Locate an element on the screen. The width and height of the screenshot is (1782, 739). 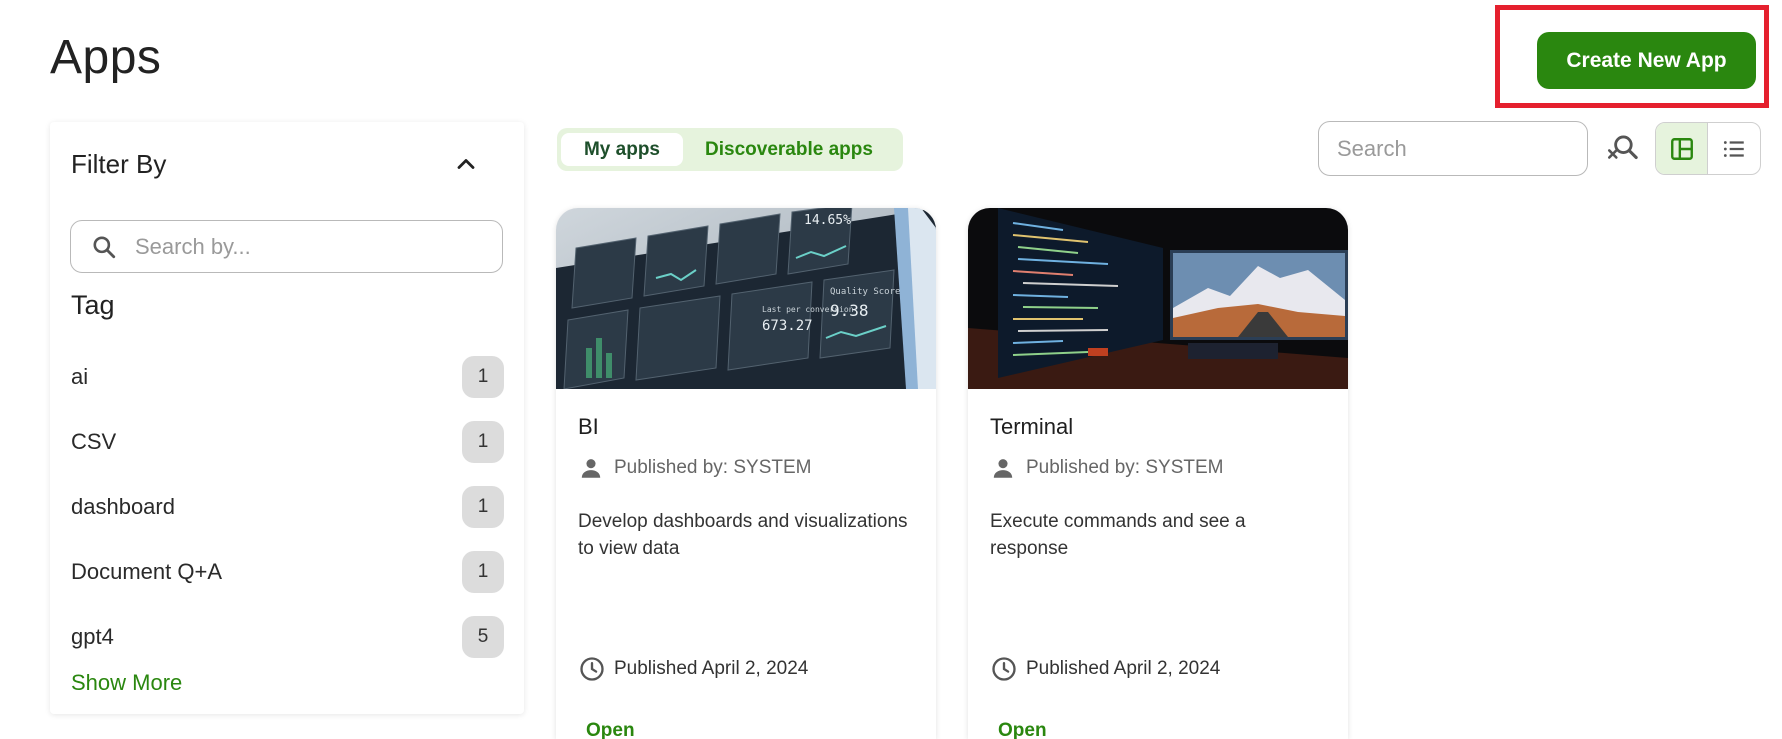
grid-view-button is located at coordinates (1682, 148).